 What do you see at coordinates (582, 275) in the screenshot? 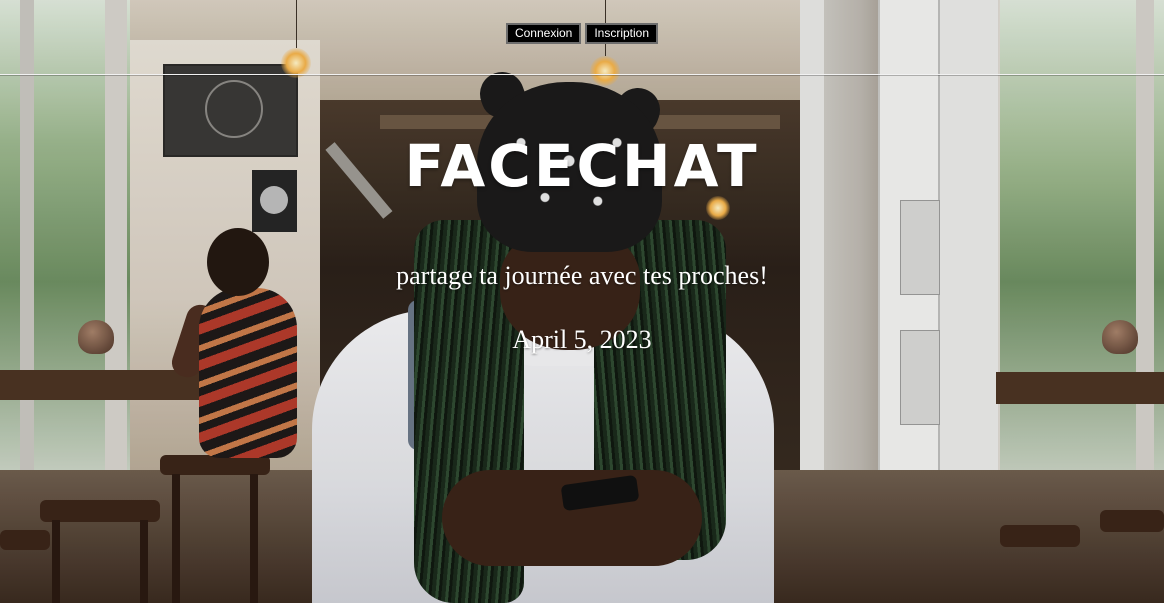
I see `tagline: partage ta journée avec tes proches!` at bounding box center [582, 275].